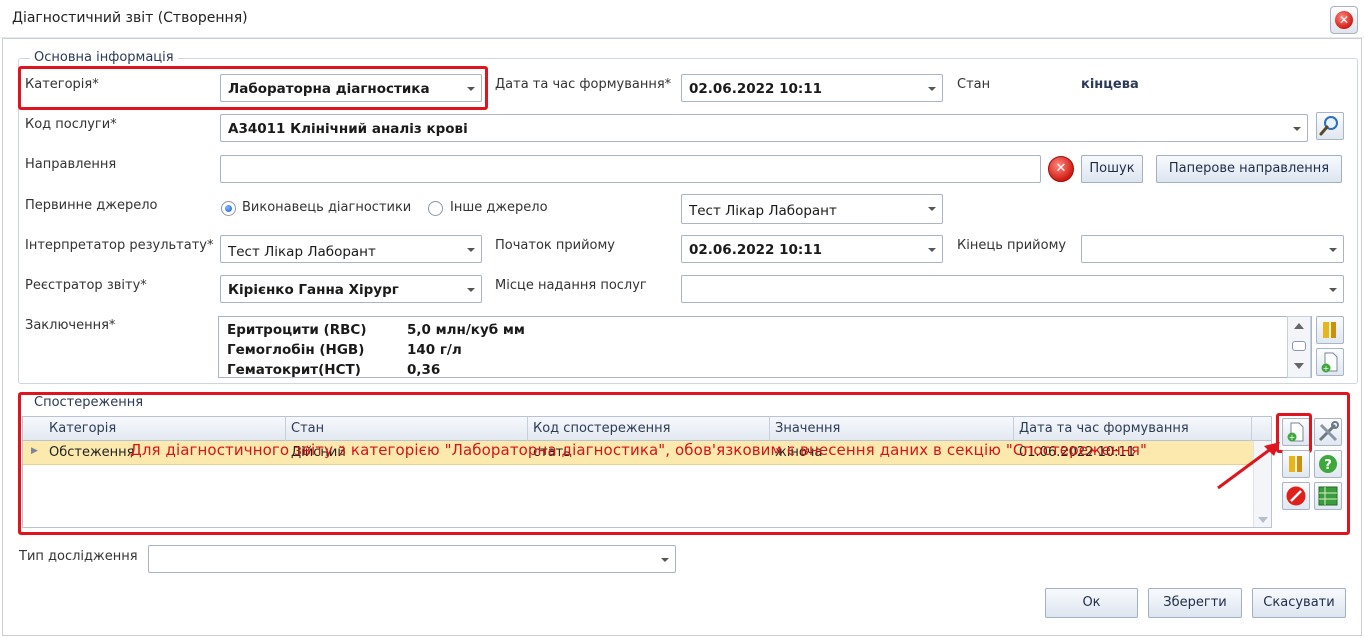 The height and width of the screenshot is (638, 1364). What do you see at coordinates (571, 285) in the screenshot?
I see `service-place-label: Місце надання послуг` at bounding box center [571, 285].